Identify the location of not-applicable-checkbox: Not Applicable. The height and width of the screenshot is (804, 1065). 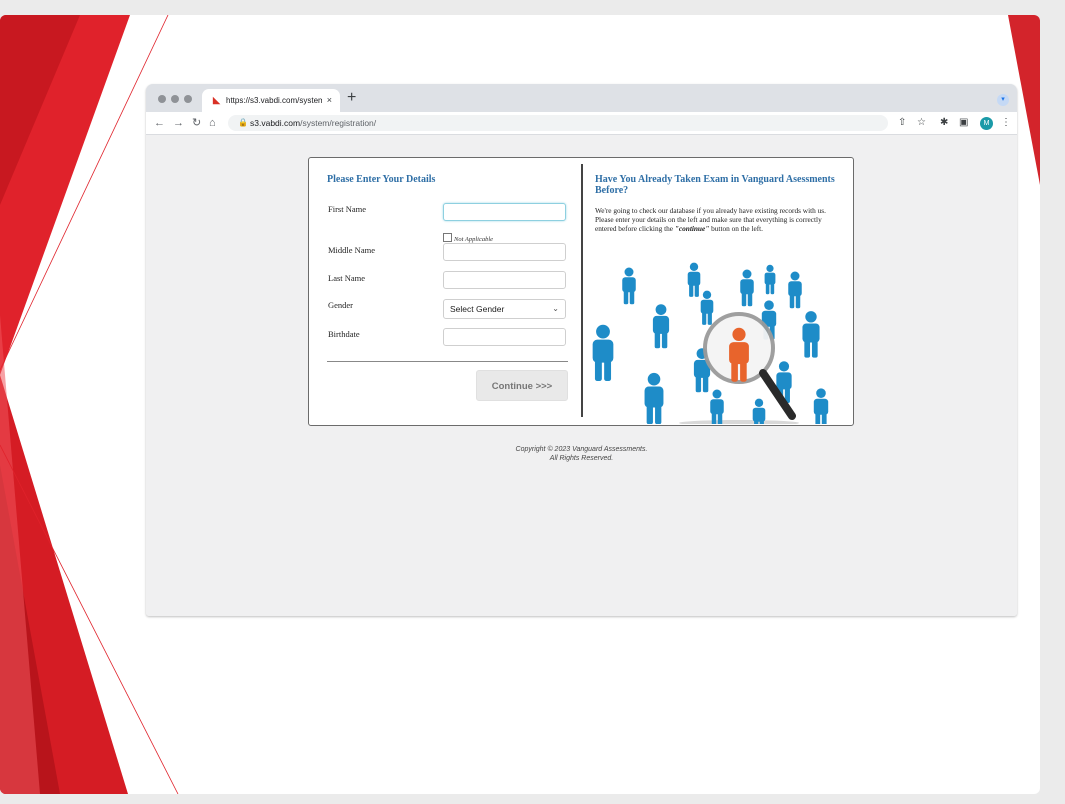
(468, 238).